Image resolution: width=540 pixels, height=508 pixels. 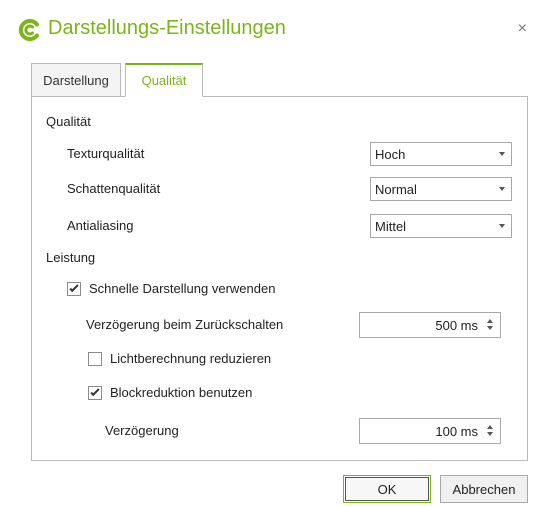 I want to click on cancel-button: Abbrechen, so click(x=484, y=489).